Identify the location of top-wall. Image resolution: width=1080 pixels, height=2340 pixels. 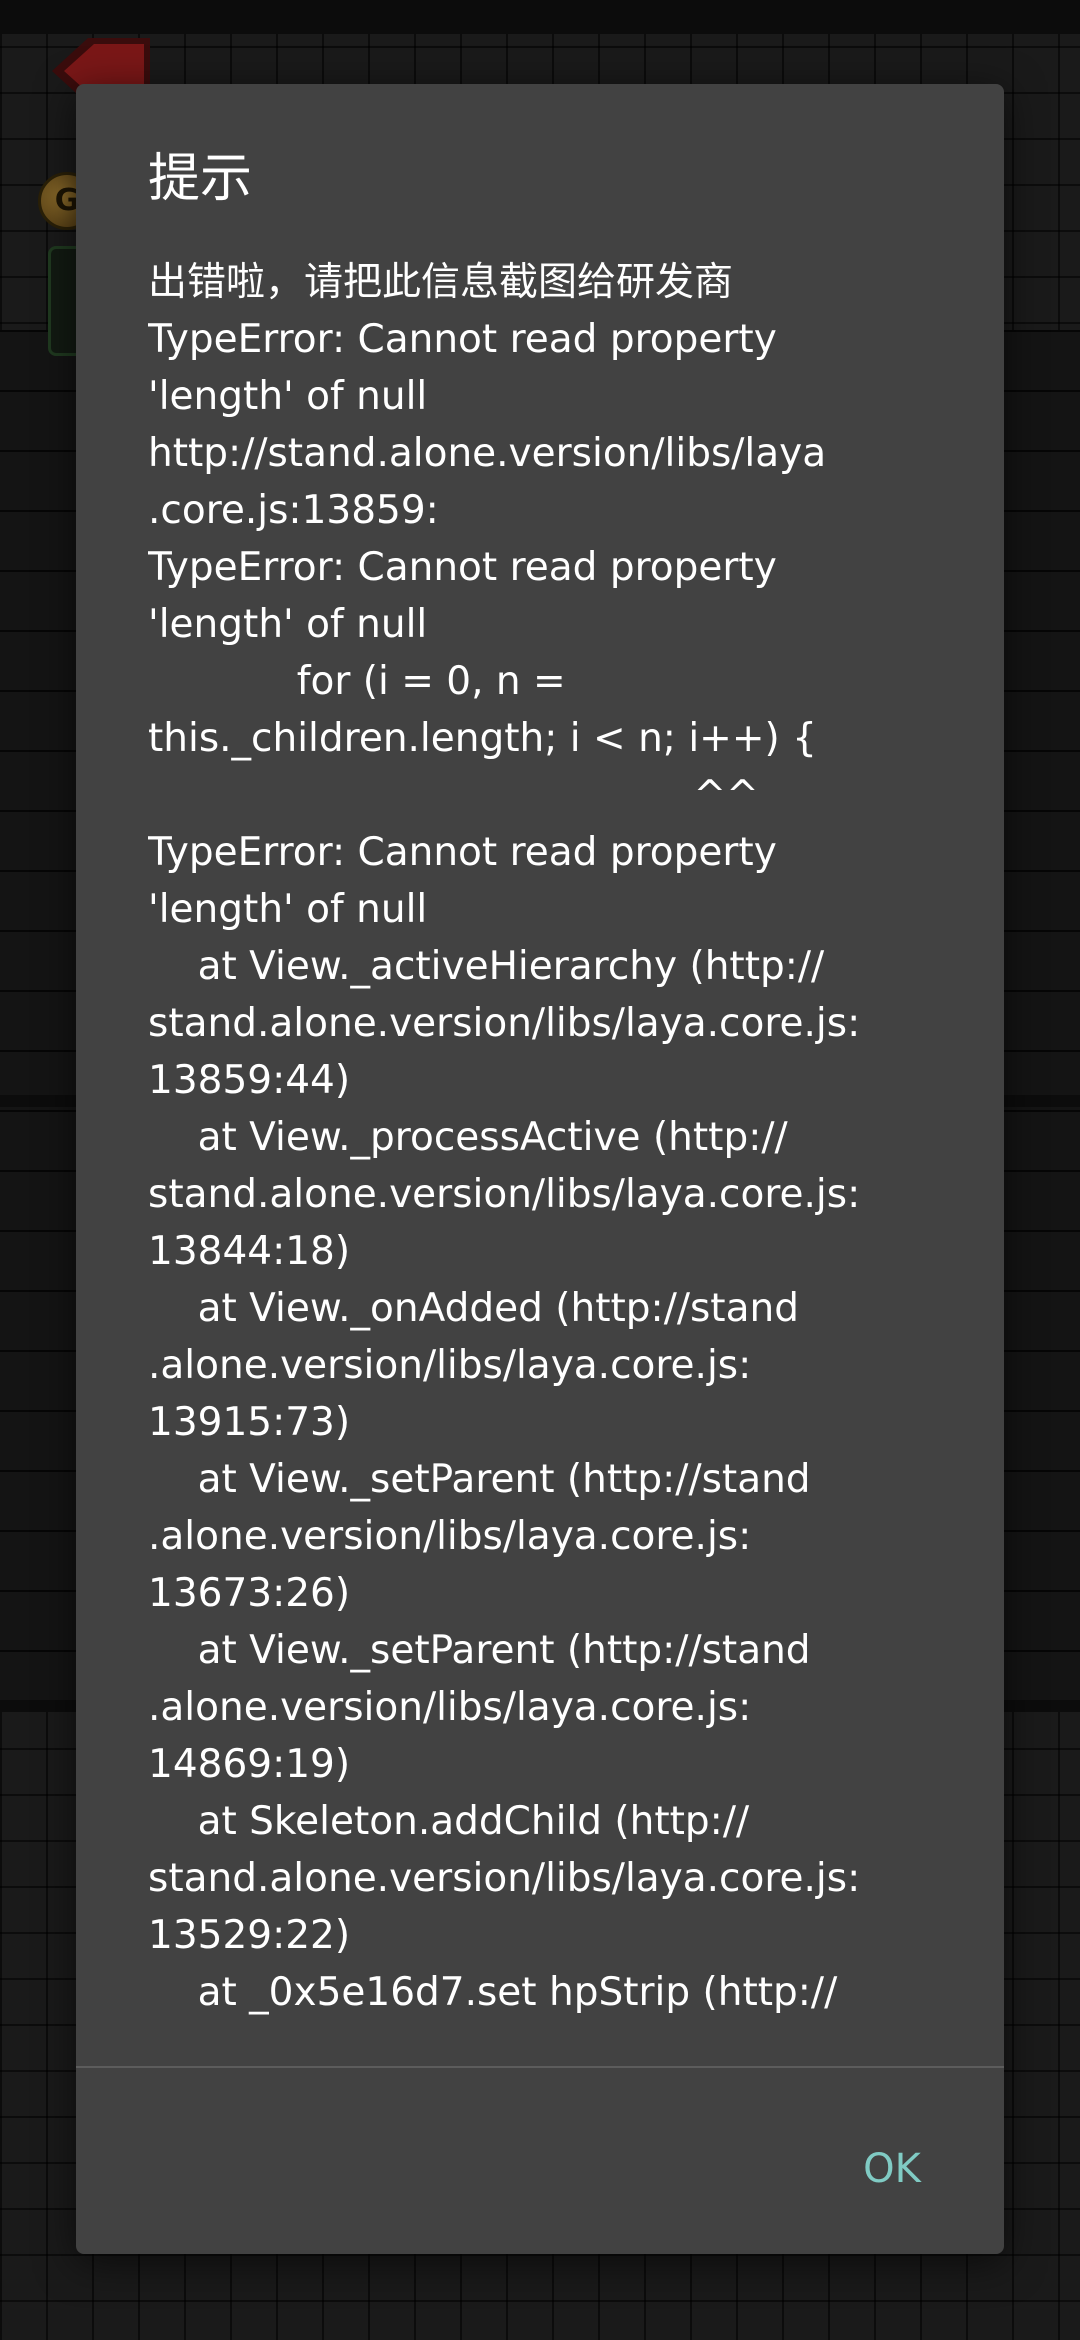
(540, 17).